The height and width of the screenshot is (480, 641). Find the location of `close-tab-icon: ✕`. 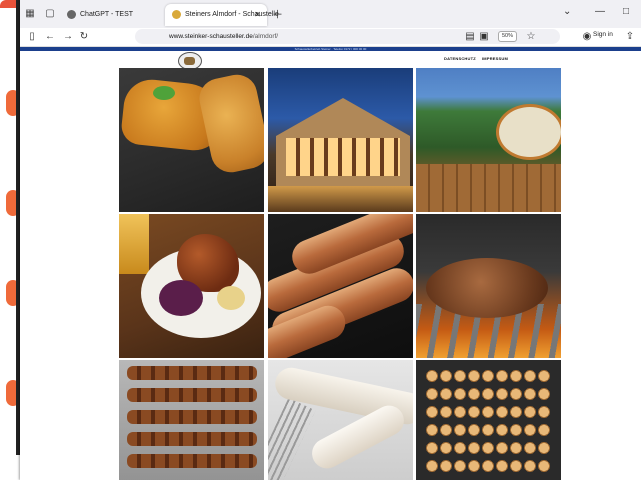

close-tab-icon: ✕ is located at coordinates (257, 15).